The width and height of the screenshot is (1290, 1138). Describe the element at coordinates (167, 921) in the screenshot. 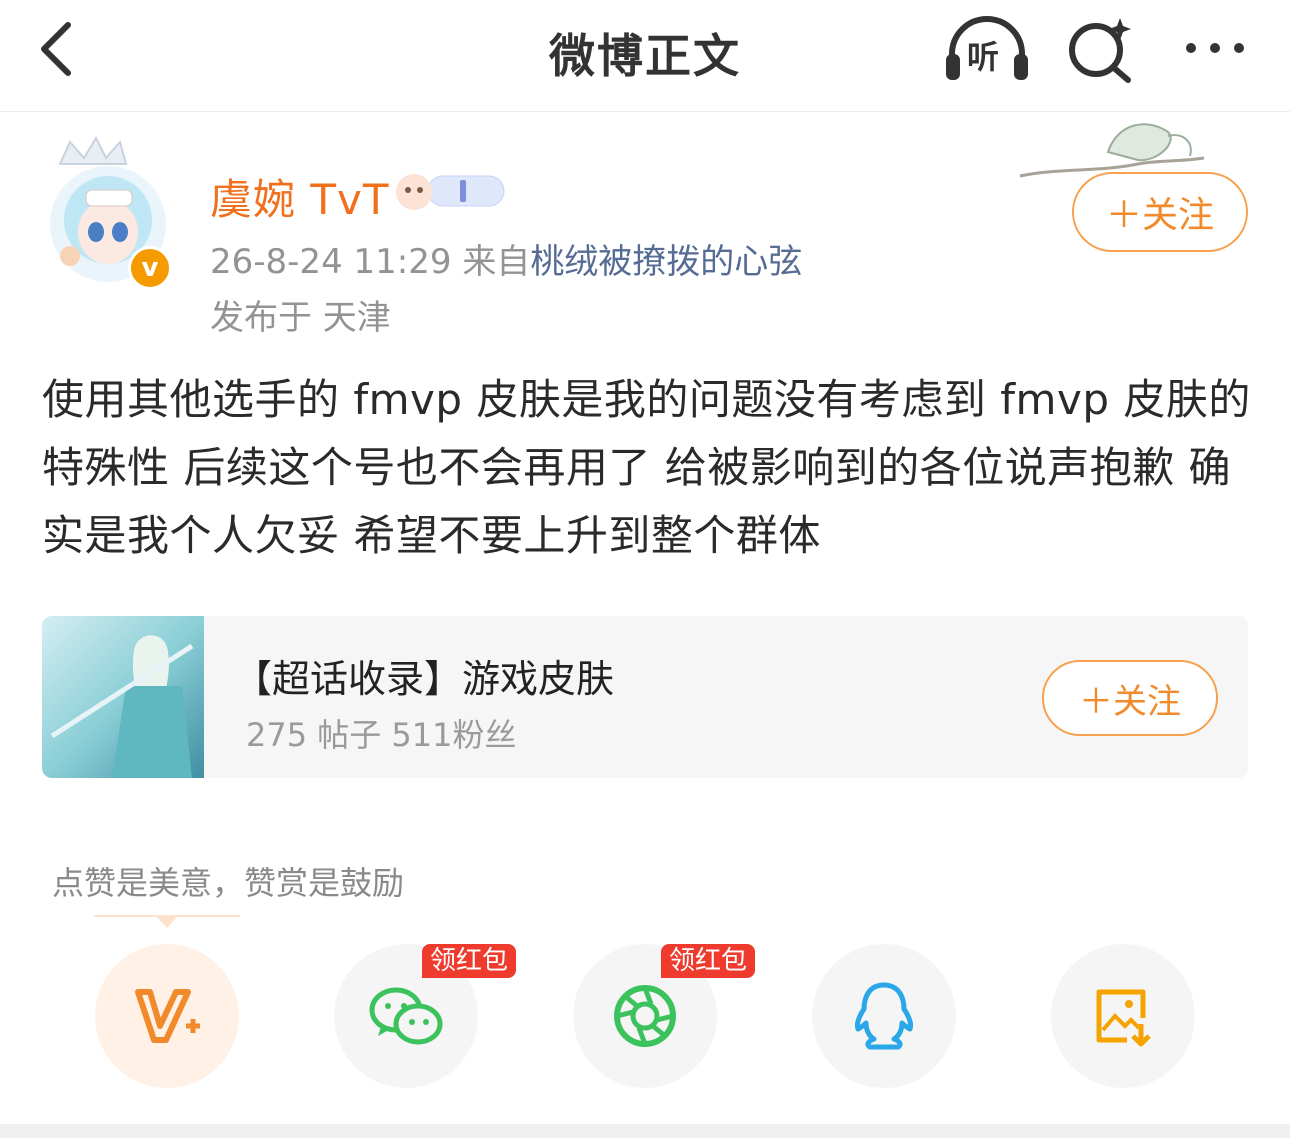

I see `reward-pointer` at that location.